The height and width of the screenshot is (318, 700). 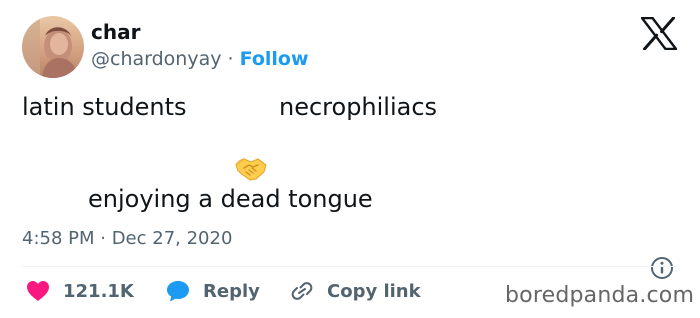 I want to click on left-label-text: latin students, so click(x=104, y=107).